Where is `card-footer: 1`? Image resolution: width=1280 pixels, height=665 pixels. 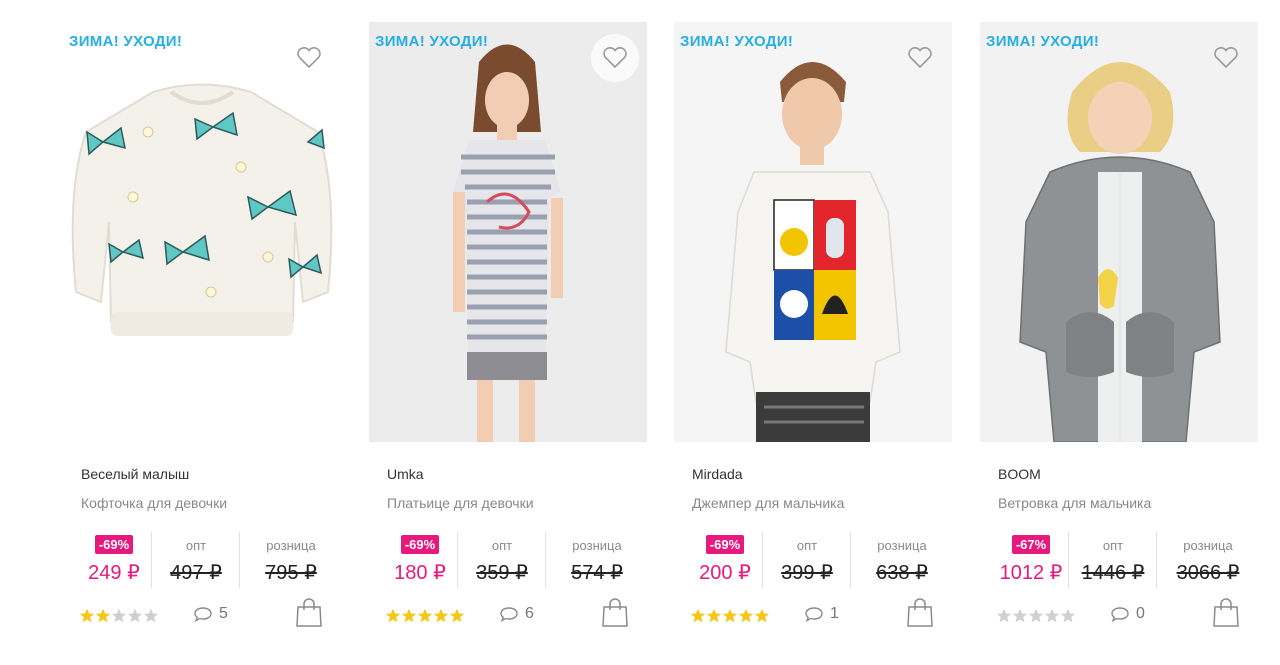
card-footer: 1 is located at coordinates (813, 616).